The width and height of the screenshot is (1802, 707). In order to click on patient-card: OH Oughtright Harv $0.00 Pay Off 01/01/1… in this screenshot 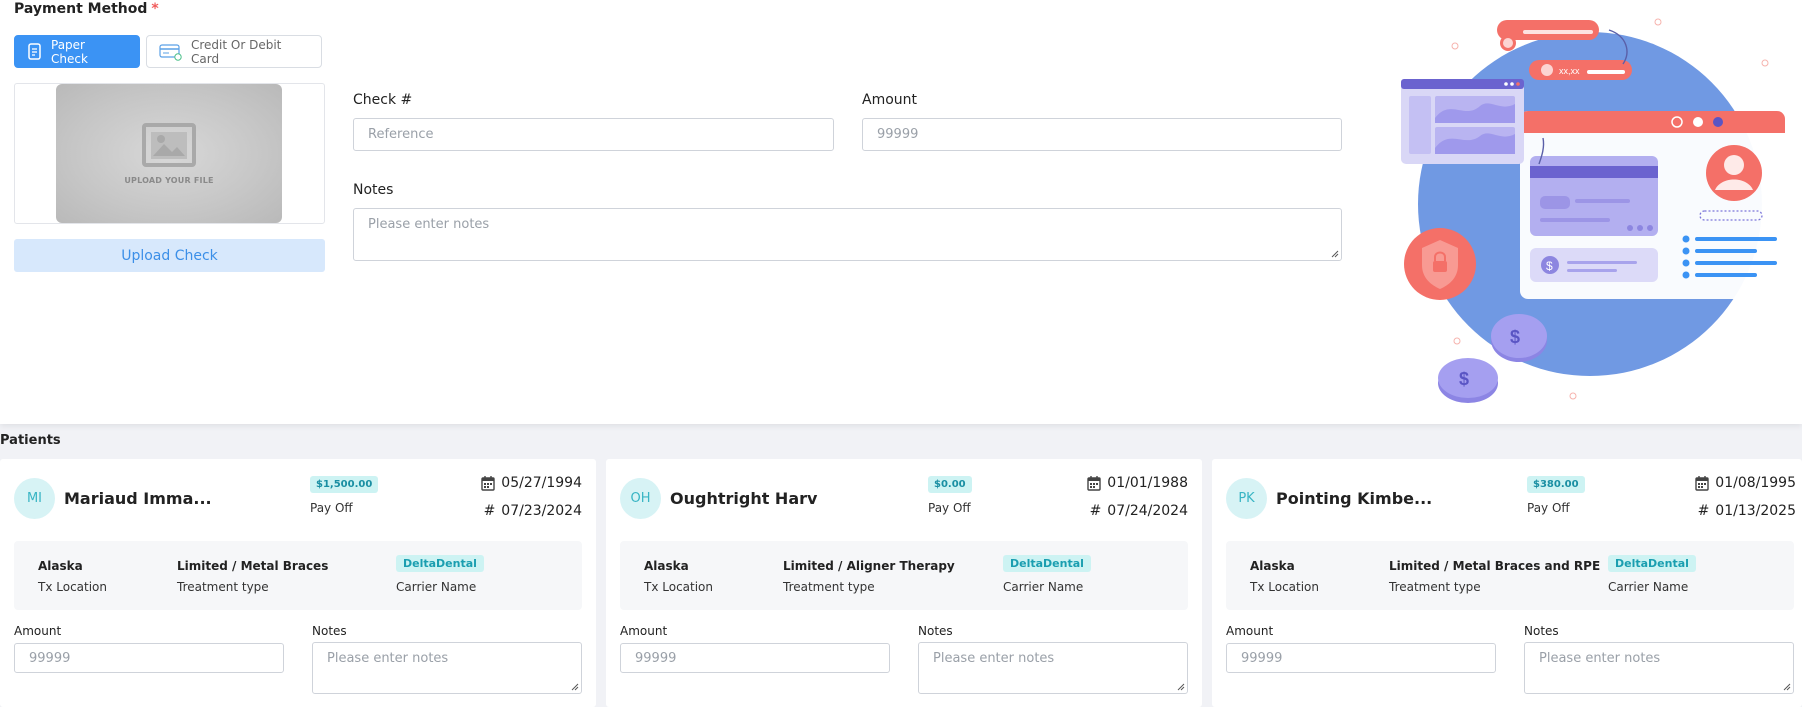, I will do `click(904, 583)`.